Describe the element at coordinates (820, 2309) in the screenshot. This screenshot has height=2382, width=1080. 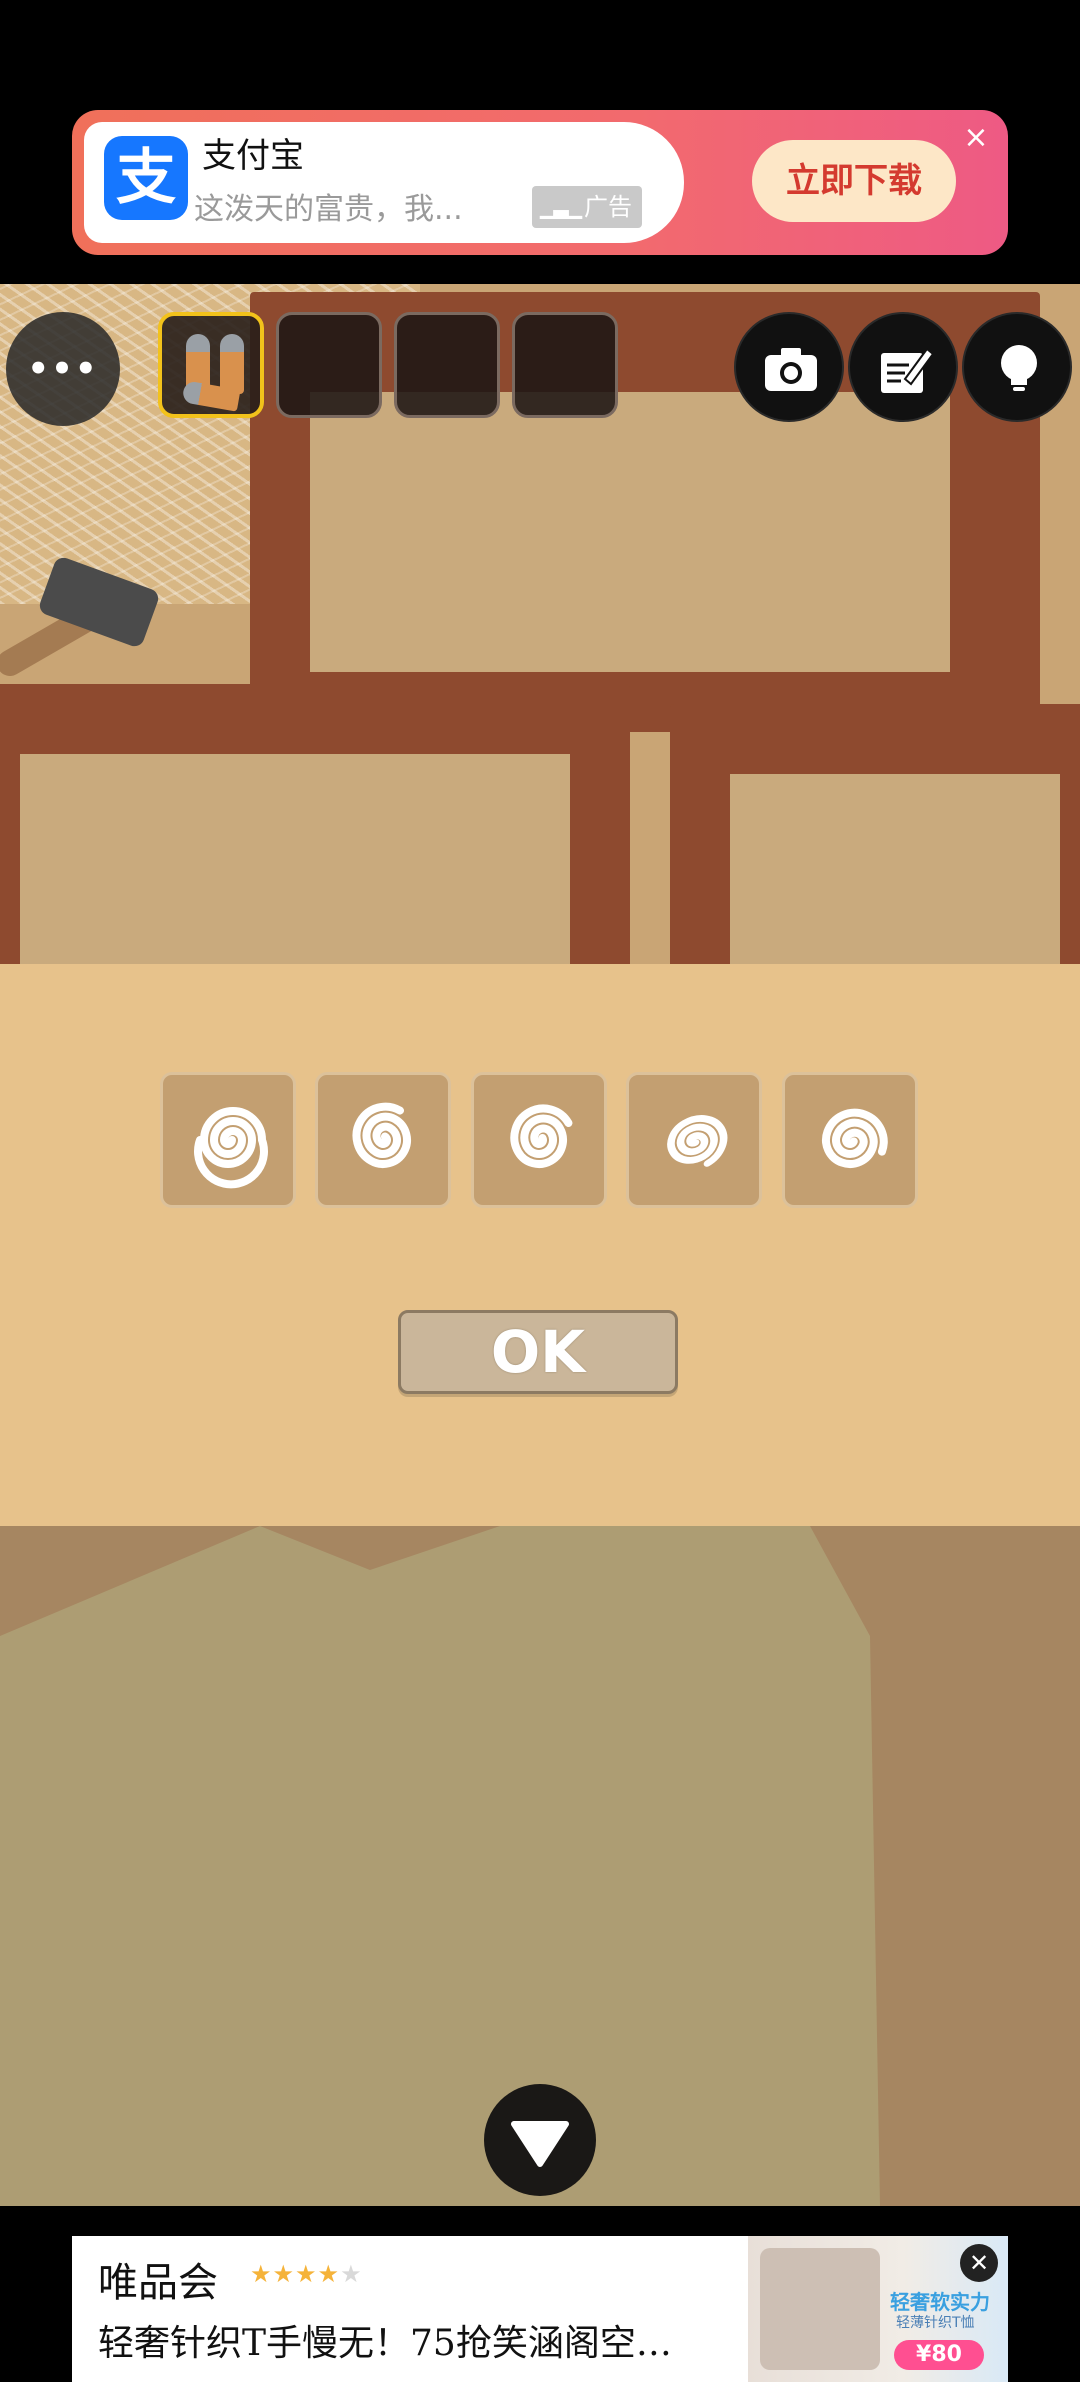
I see `product-image` at that location.